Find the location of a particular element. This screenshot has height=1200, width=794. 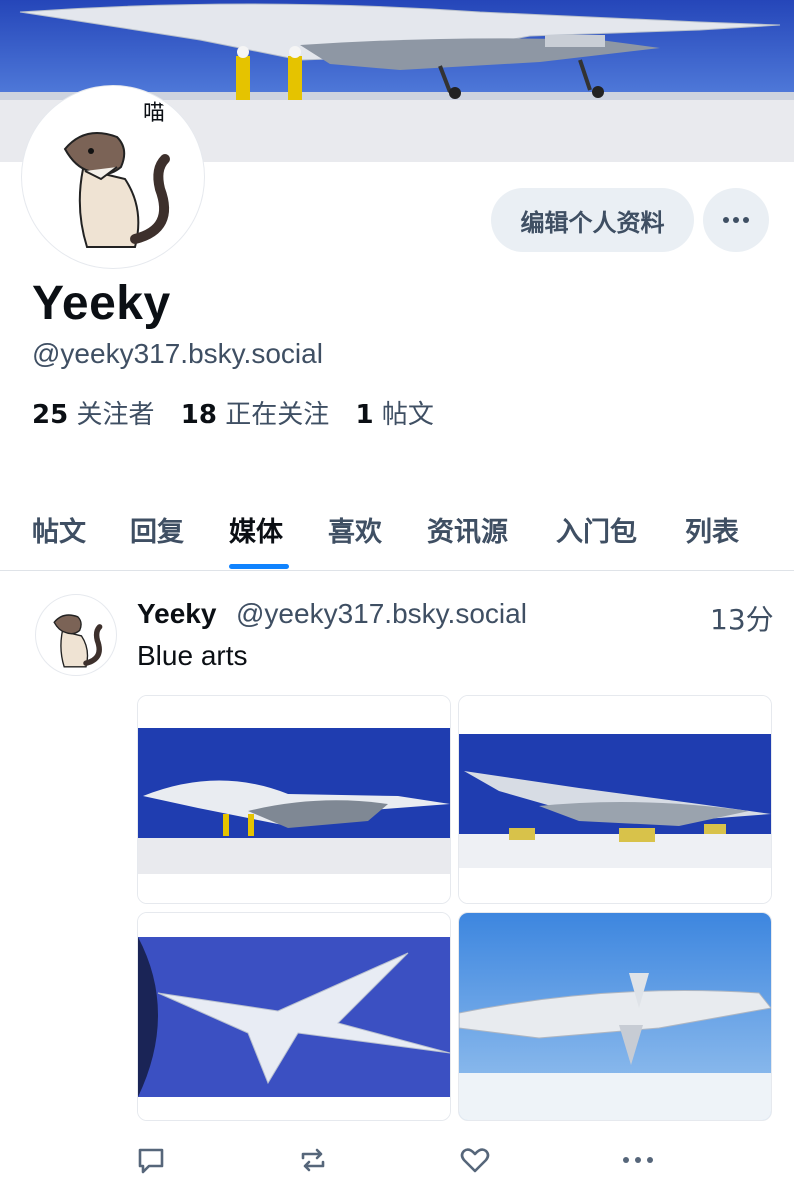

post-timestamp: 13分 is located at coordinates (742, 618).